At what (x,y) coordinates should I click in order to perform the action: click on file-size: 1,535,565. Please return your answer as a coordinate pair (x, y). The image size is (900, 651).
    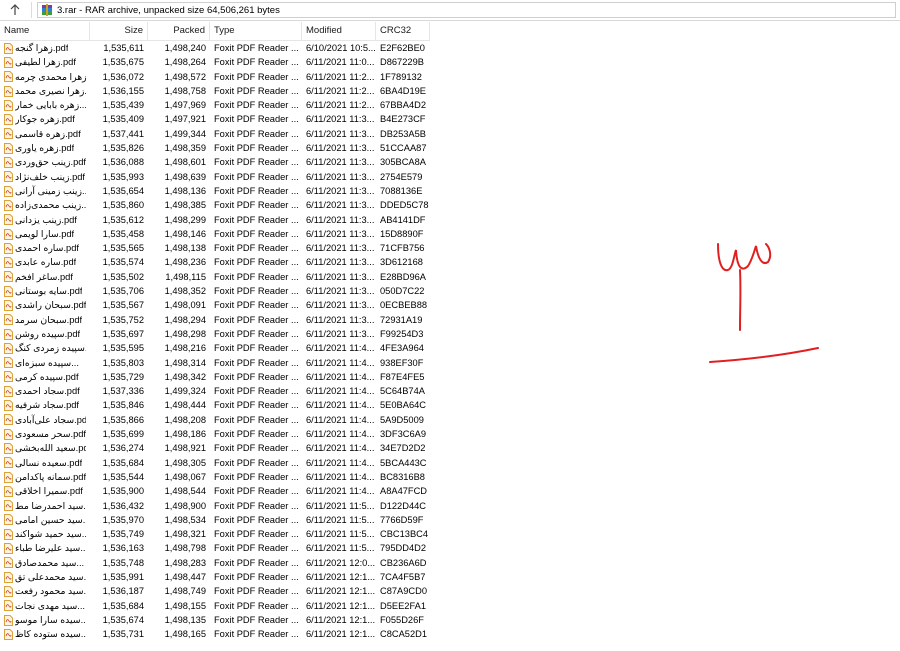
    Looking at the image, I should click on (123, 248).